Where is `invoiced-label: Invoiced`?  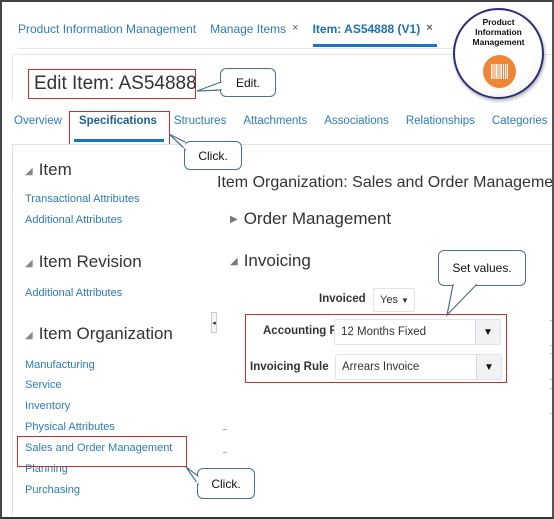 invoiced-label: Invoiced is located at coordinates (342, 299).